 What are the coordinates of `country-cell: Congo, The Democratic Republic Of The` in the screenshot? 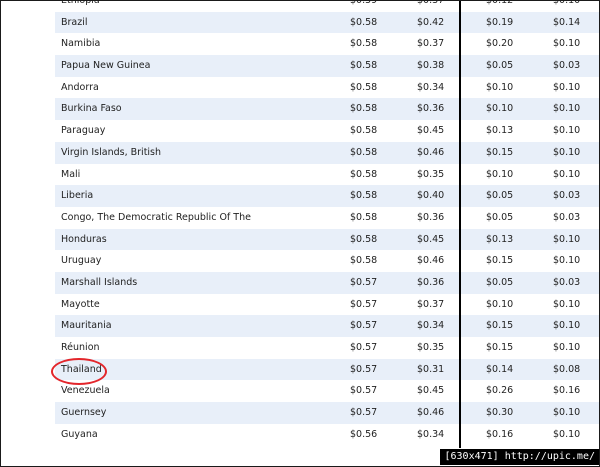 It's located at (156, 217).